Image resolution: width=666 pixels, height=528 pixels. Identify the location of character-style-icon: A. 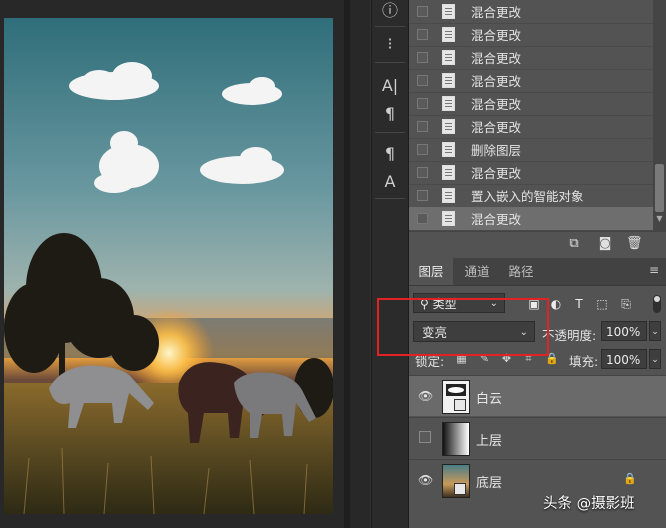
(390, 181).